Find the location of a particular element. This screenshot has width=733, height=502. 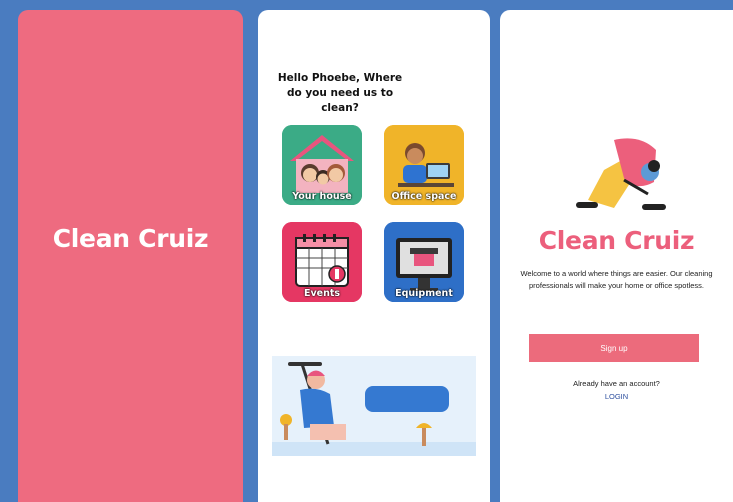

brand-title: Clean Cruiz is located at coordinates (616, 240).